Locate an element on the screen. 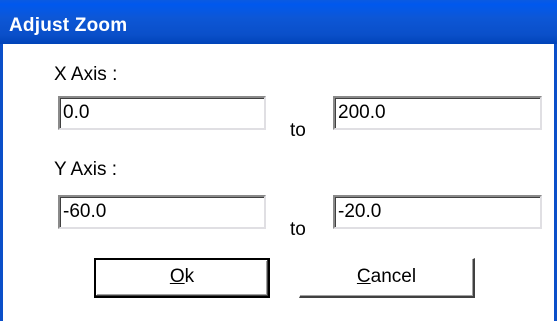 Image resolution: width=557 pixels, height=321 pixels. cancel-mnemonic: C is located at coordinates (363, 276).